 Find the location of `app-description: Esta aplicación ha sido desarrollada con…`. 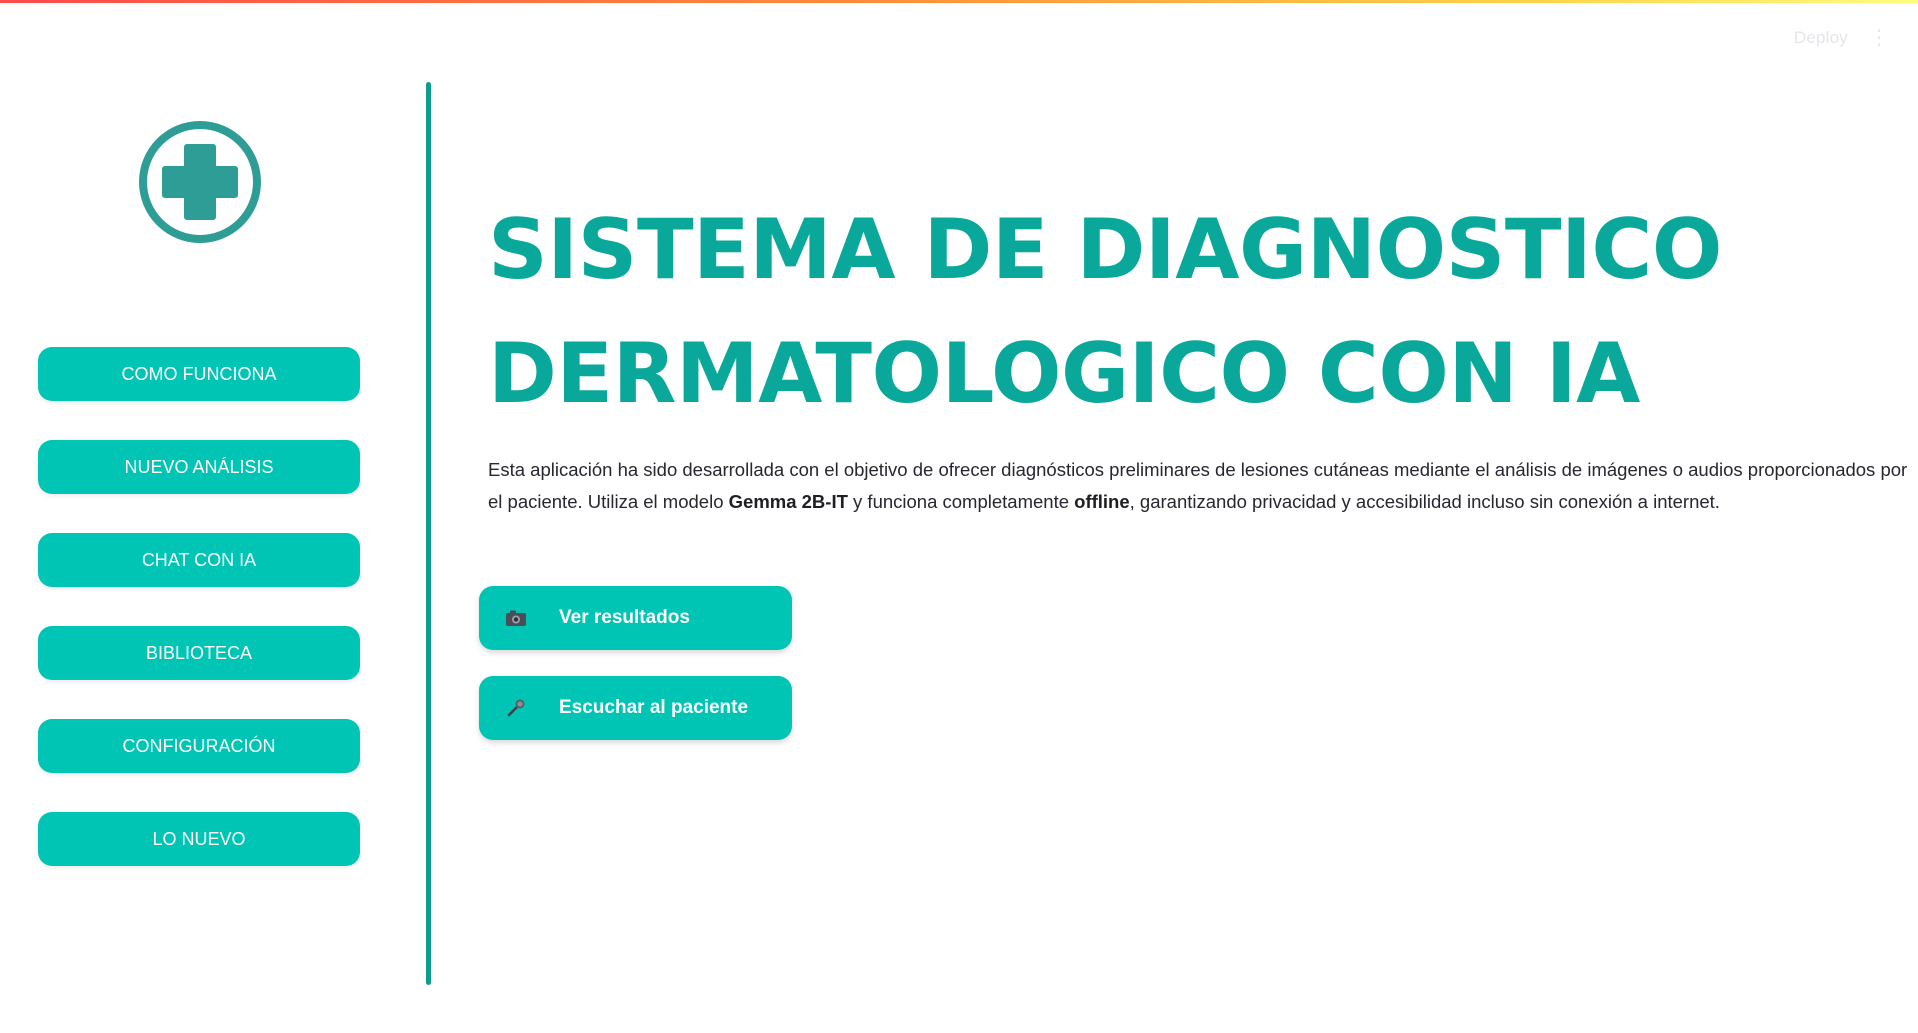

app-description: Esta aplicación ha sido desarrollada con… is located at coordinates (1198, 486).